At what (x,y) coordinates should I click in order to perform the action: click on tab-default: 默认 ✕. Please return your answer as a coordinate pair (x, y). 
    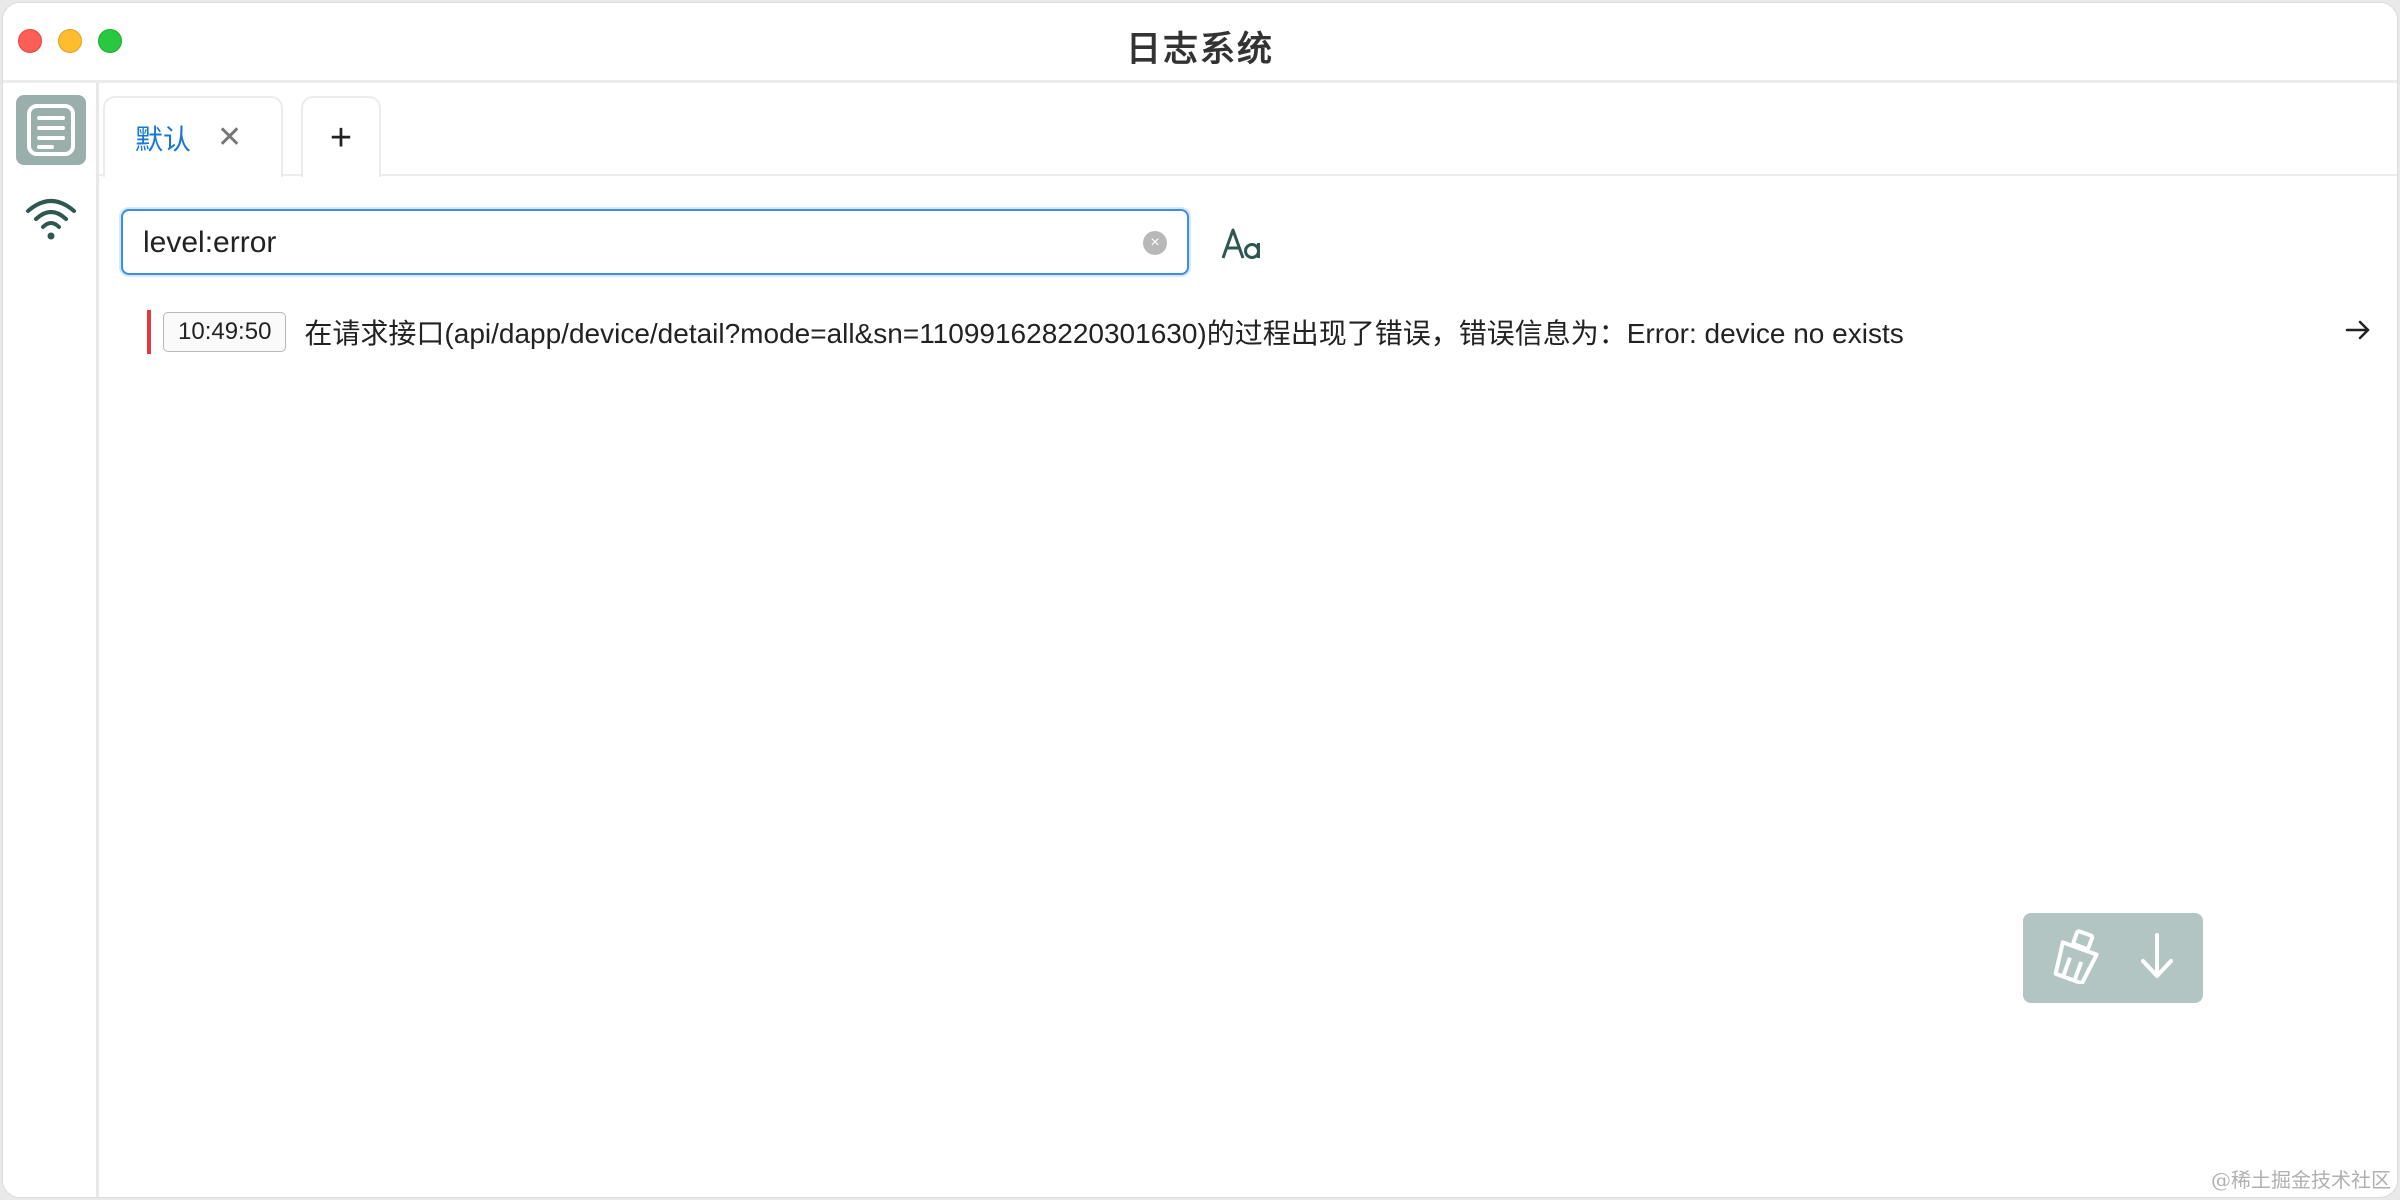
    Looking at the image, I should click on (193, 136).